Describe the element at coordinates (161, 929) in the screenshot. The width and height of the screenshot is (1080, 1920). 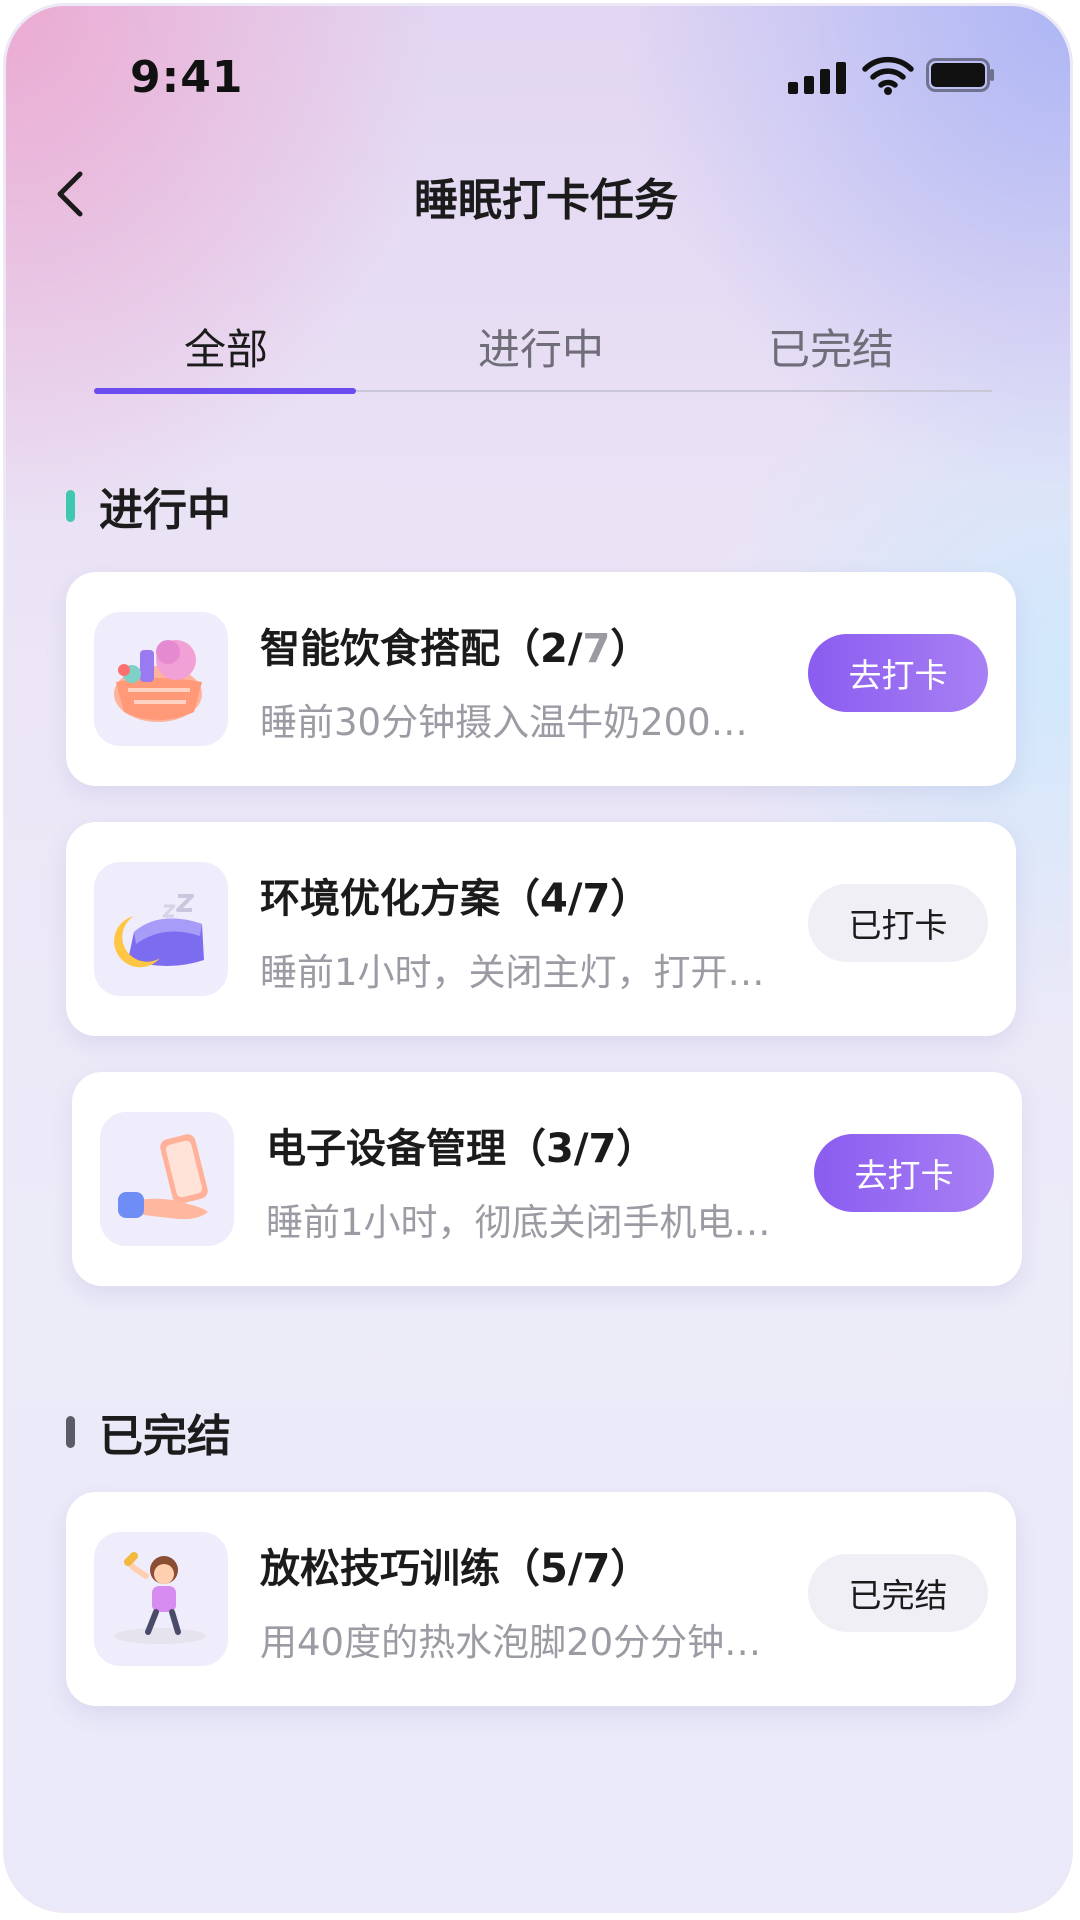
I see `moon-pillow-icon` at that location.